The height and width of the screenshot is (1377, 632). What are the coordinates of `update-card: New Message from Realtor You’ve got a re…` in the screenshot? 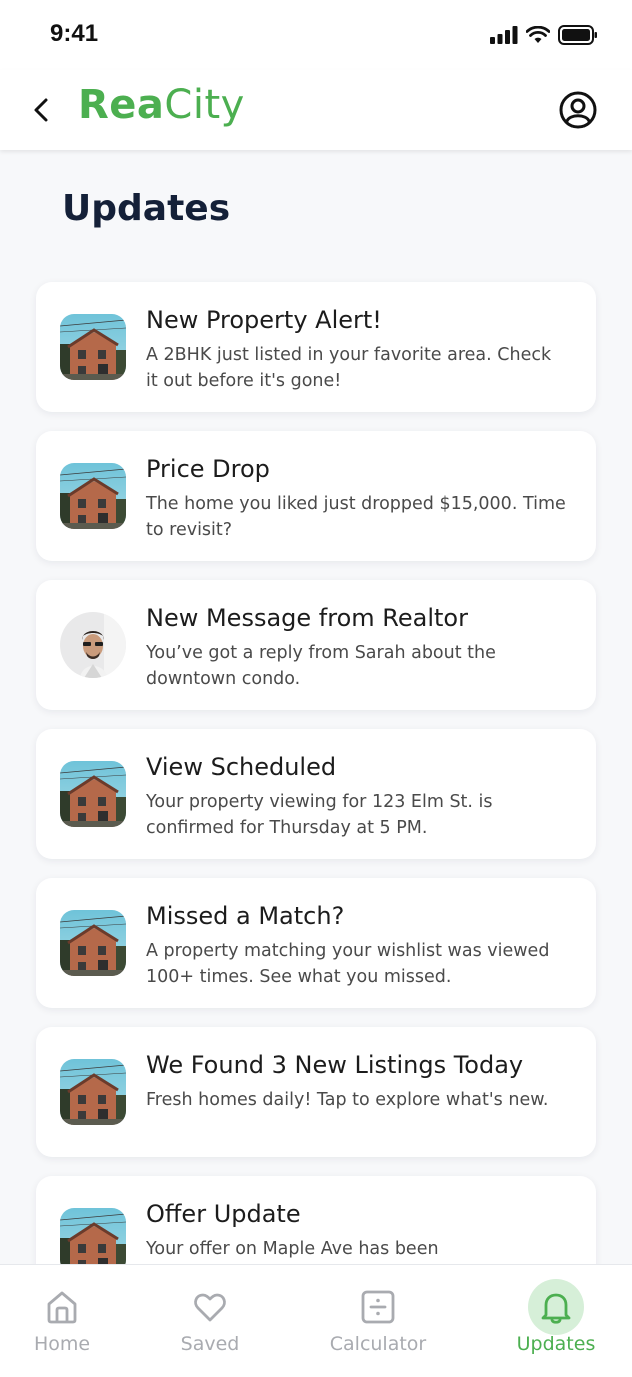 It's located at (316, 645).